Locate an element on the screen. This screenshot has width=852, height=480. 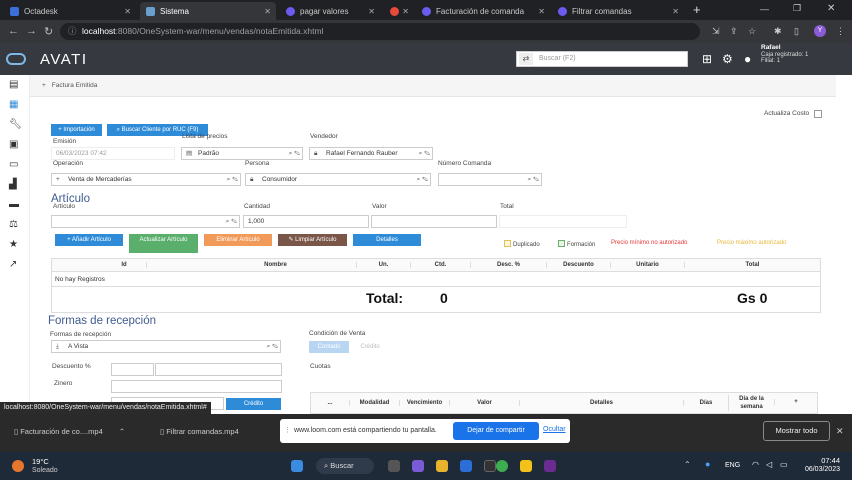
task-view-icon is located at coordinates (394, 466).